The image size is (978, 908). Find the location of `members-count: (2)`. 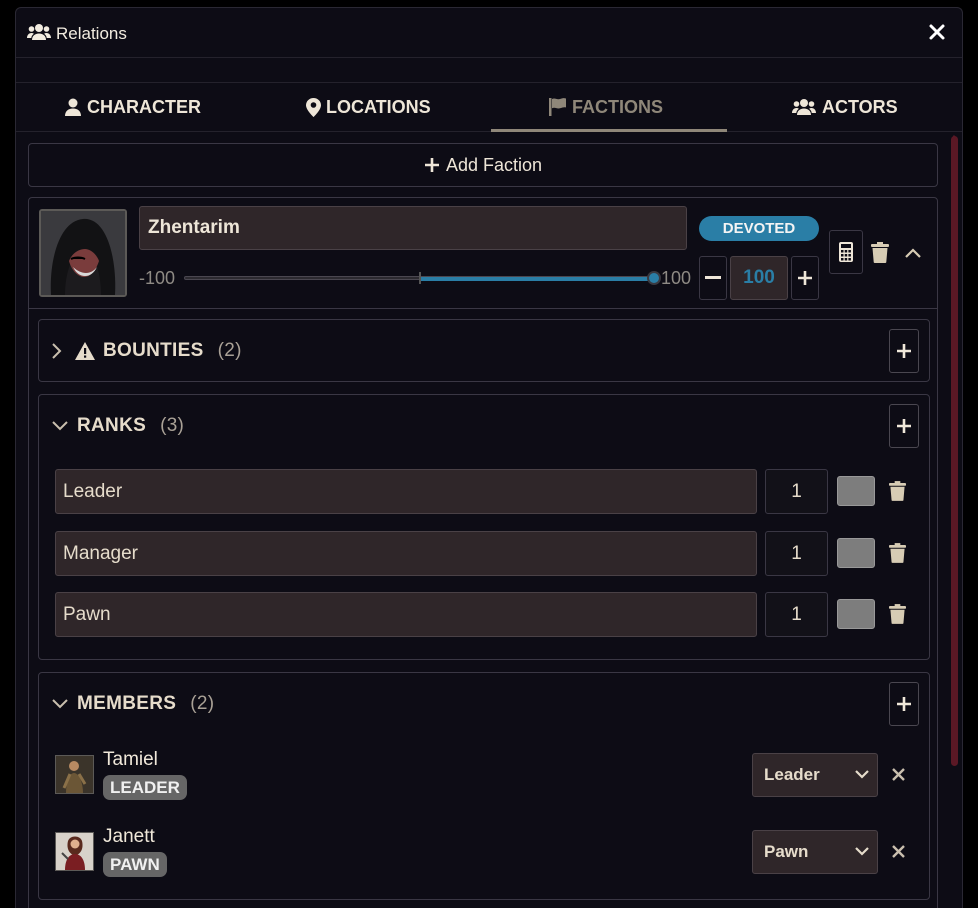

members-count: (2) is located at coordinates (202, 703).